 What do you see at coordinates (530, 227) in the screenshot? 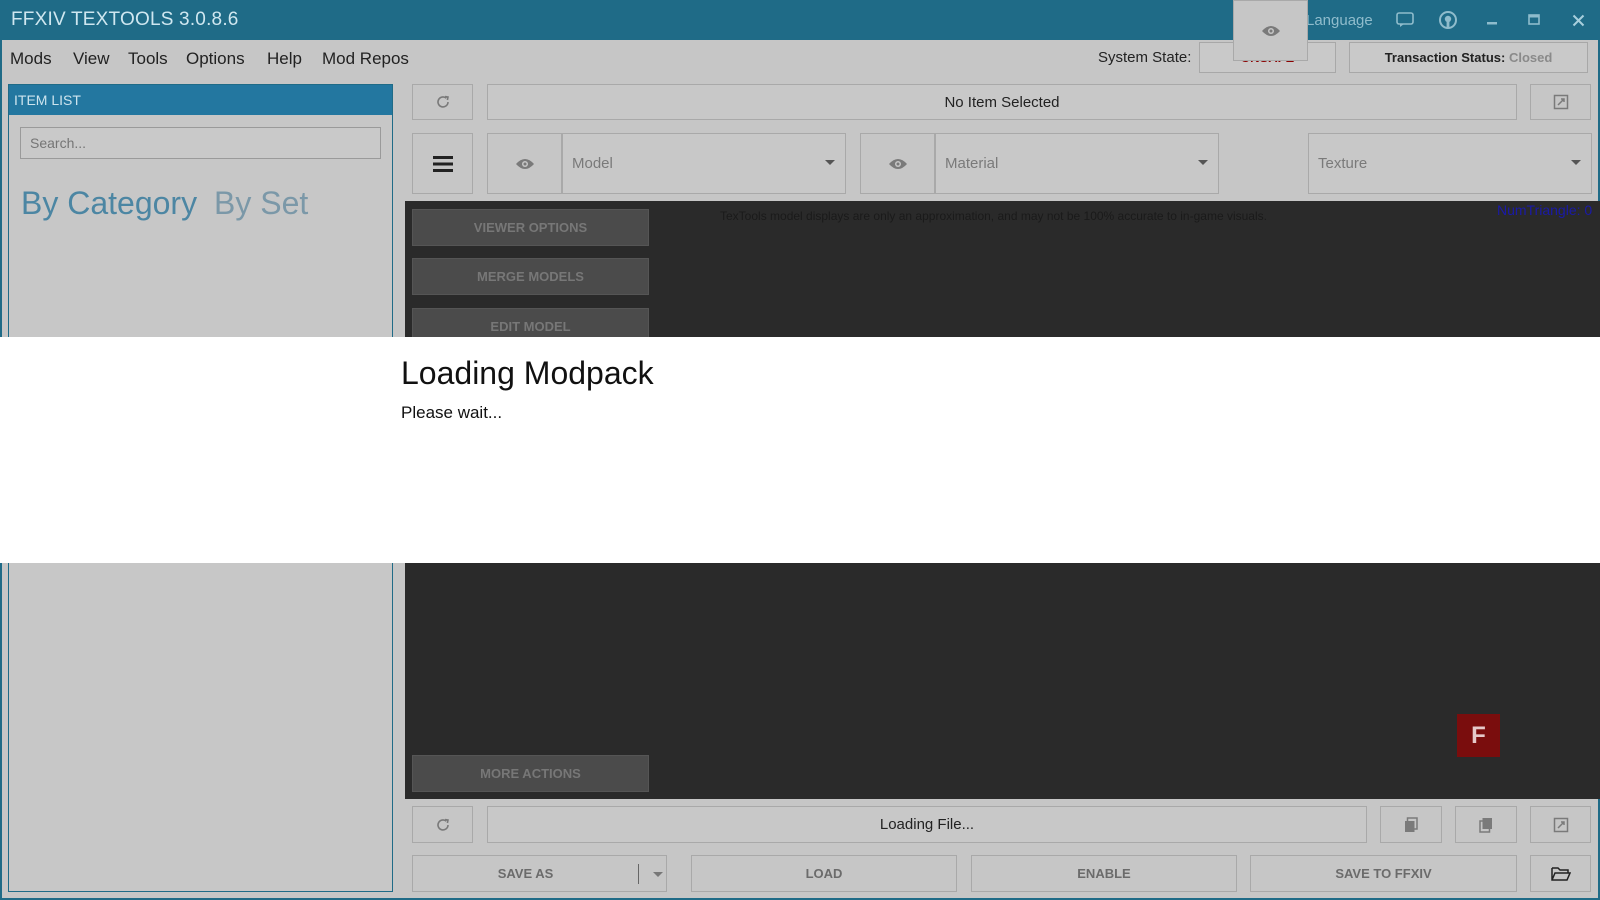
I see `viewer-options-button: VIEWER OPTIONS` at bounding box center [530, 227].